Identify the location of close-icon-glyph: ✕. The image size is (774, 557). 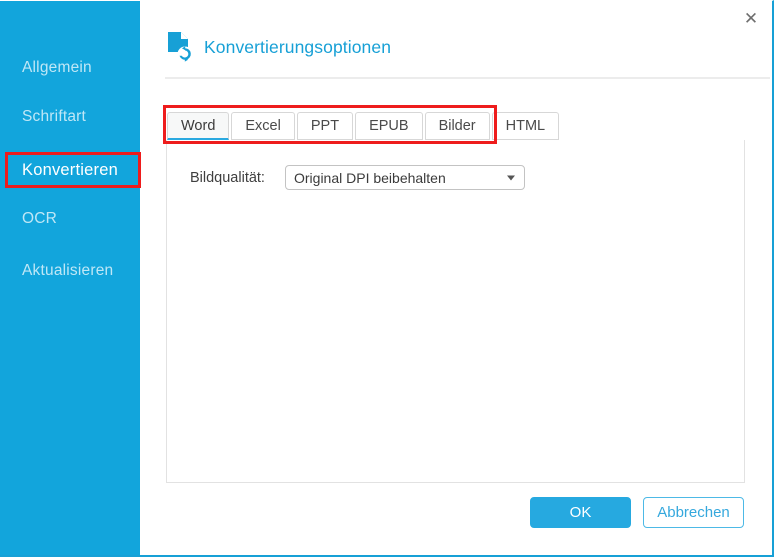
(751, 18).